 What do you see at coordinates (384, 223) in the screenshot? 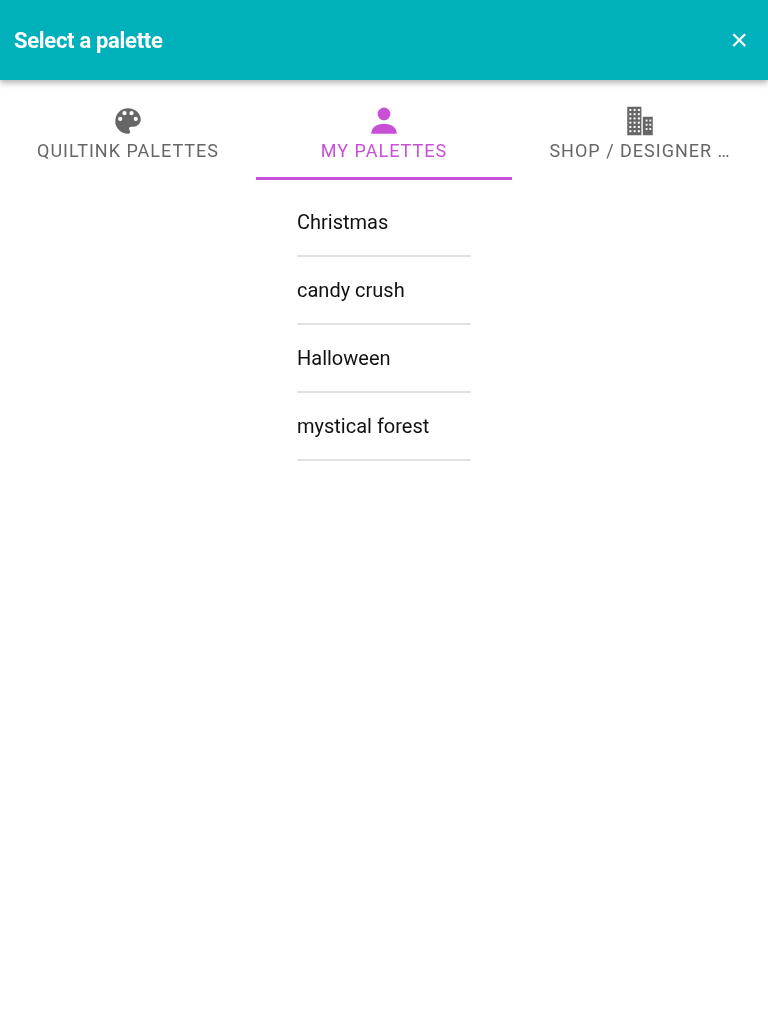
I see `palette-item: Christmas` at bounding box center [384, 223].